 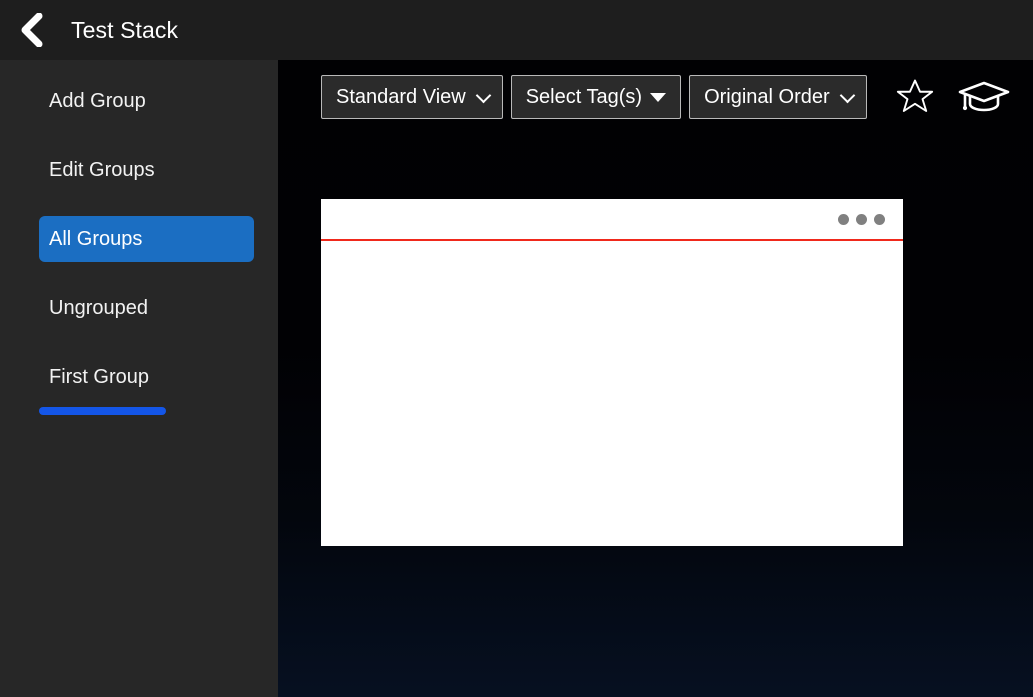 I want to click on sidebar-item-label: Ungrouped, so click(x=98, y=308).